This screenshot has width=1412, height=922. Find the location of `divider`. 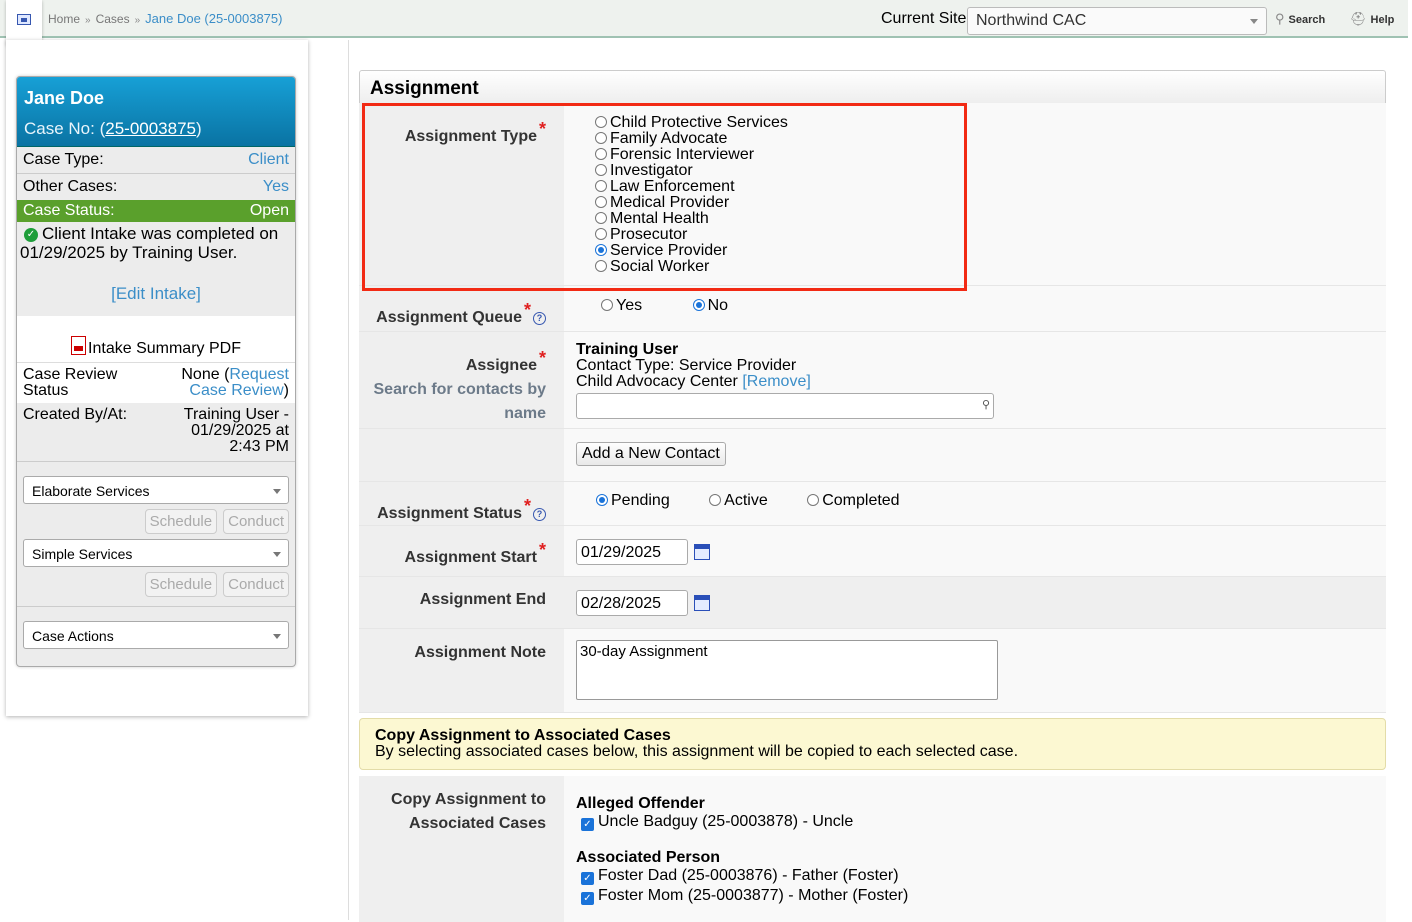

divider is located at coordinates (156, 461).